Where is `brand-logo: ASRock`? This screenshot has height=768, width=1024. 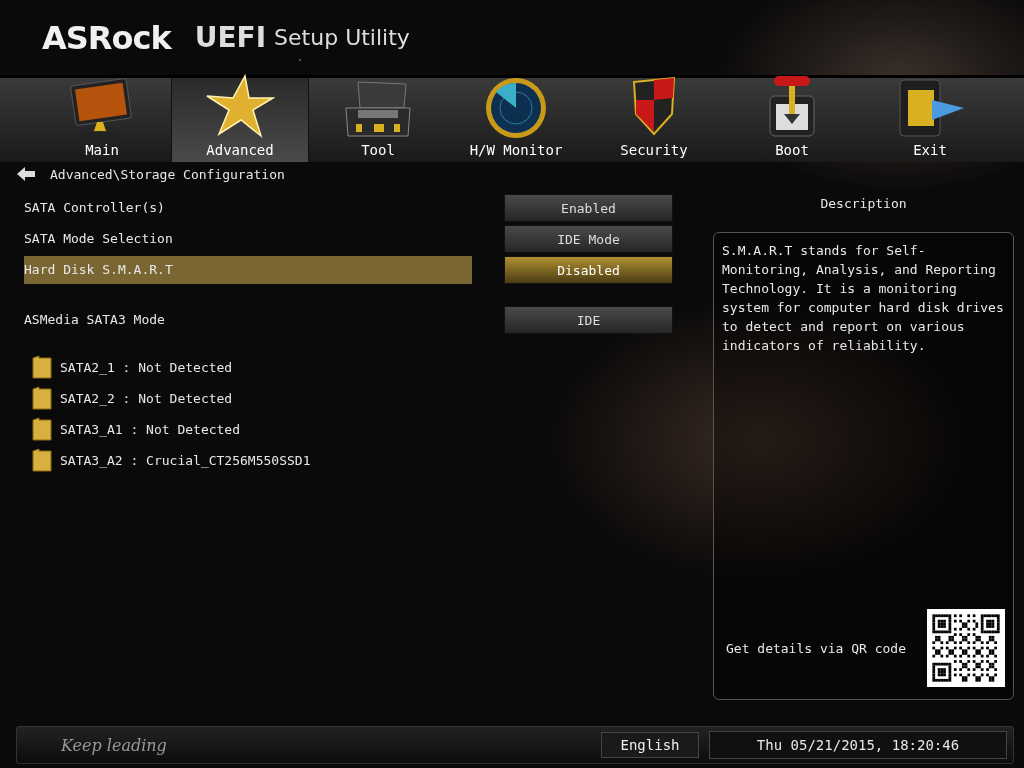
brand-logo: ASRock is located at coordinates (106, 37).